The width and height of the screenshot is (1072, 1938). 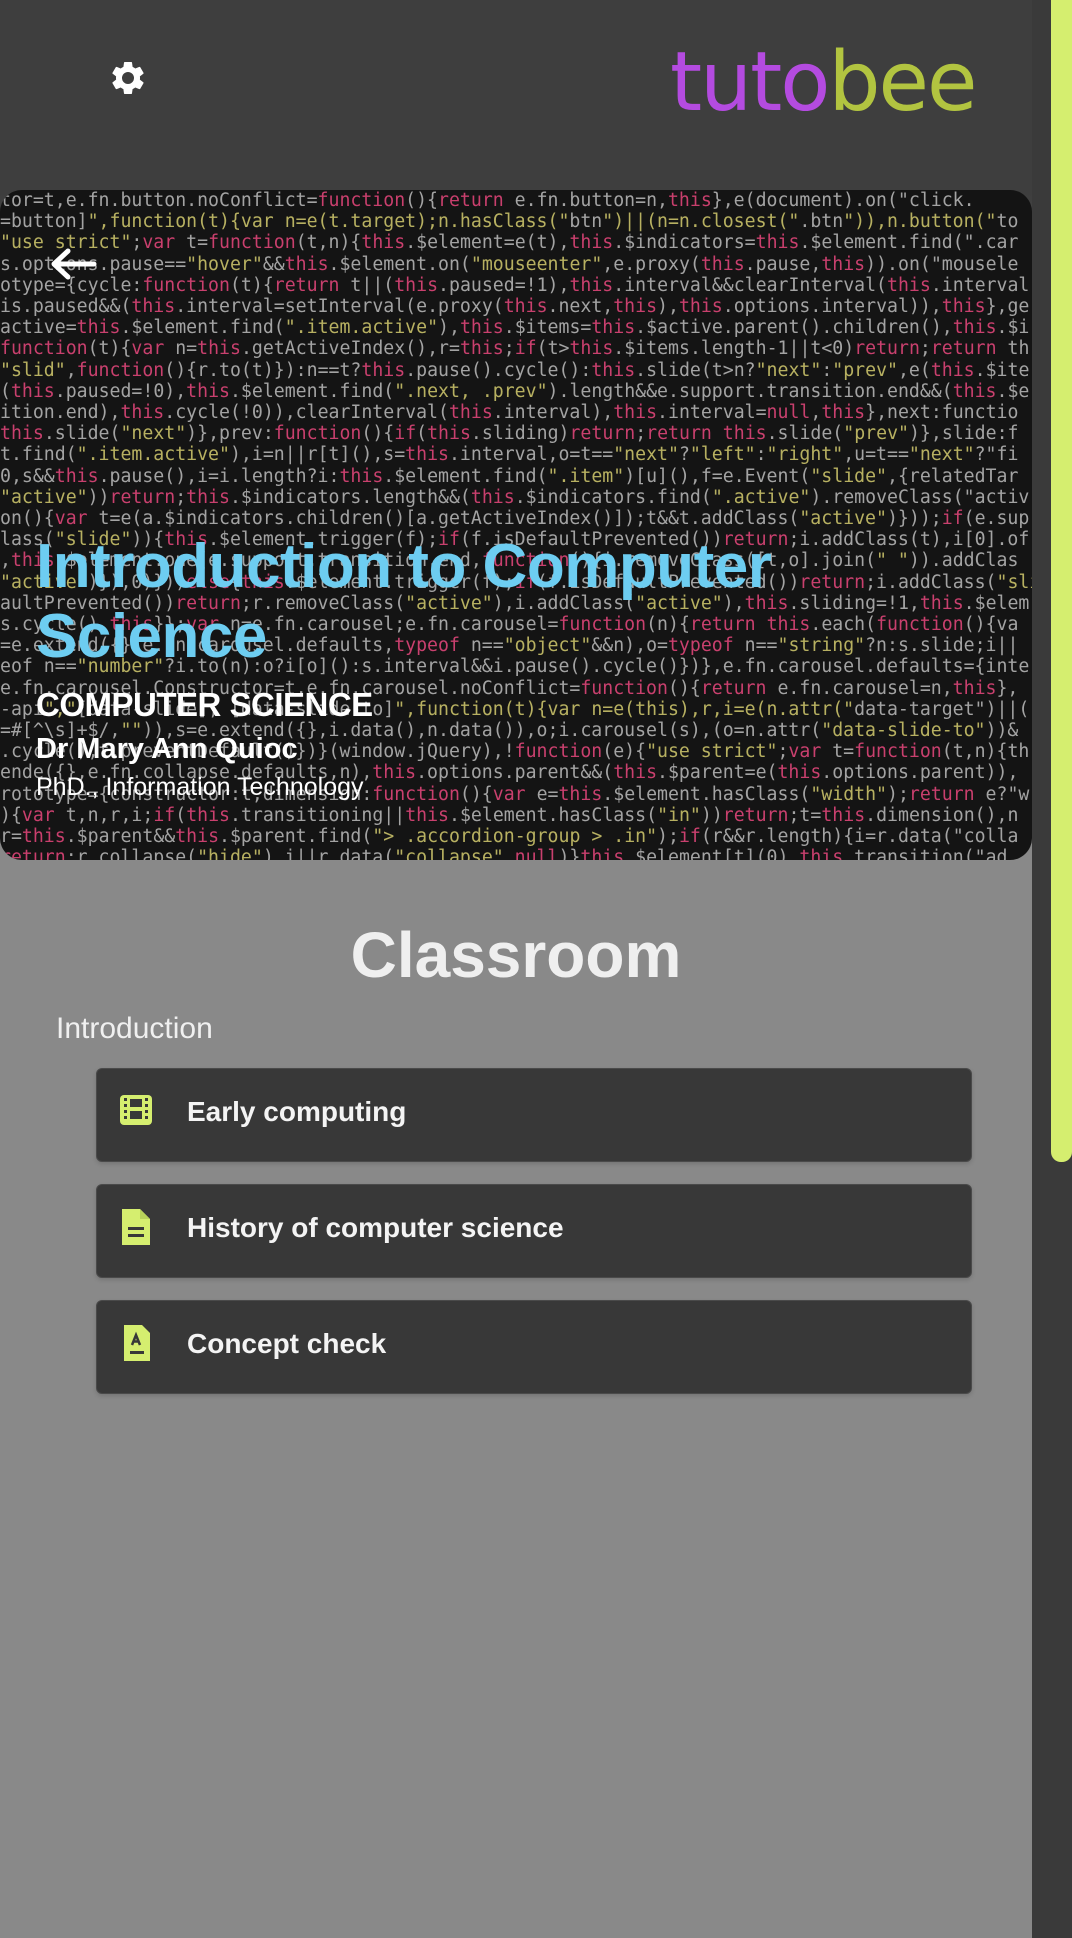 I want to click on lesson-label: History of computer science, so click(x=375, y=1227).